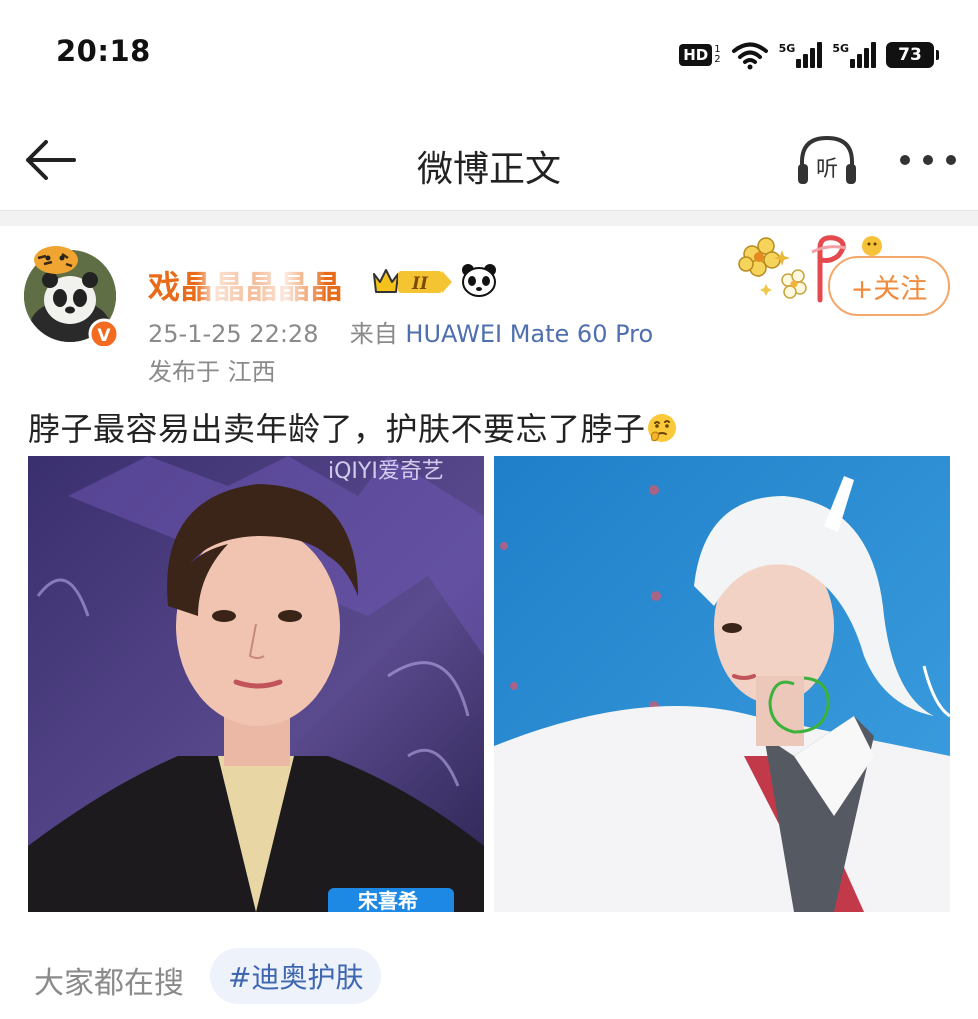 The image size is (978, 1019). I want to click on battery-icon: 73, so click(912, 55).